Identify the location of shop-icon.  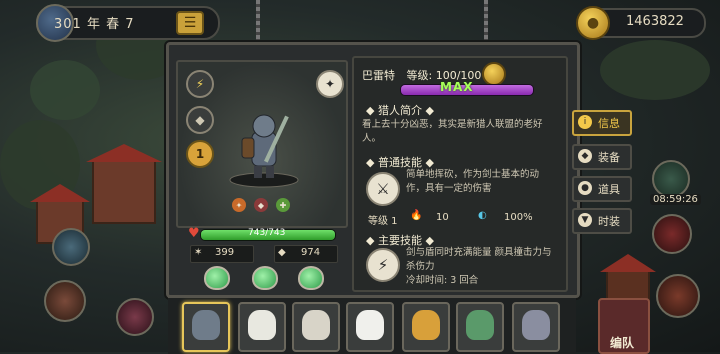
(135, 317).